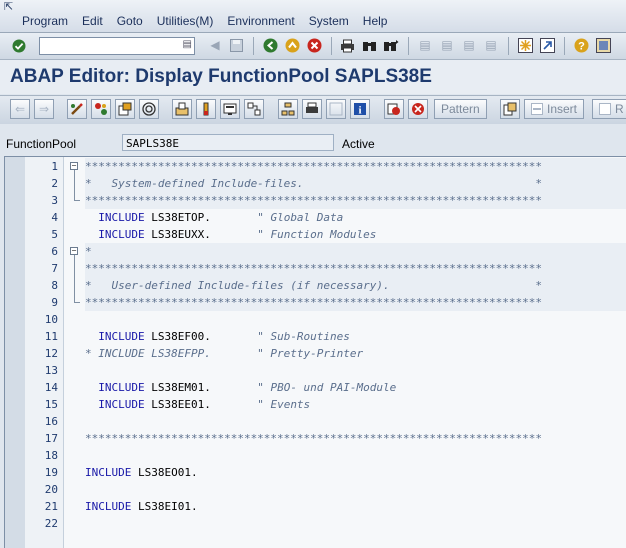 The image size is (626, 548). Describe the element at coordinates (313, 140) in the screenshot. I see `object-header: FunctionPool SAPLS38E Active` at that location.